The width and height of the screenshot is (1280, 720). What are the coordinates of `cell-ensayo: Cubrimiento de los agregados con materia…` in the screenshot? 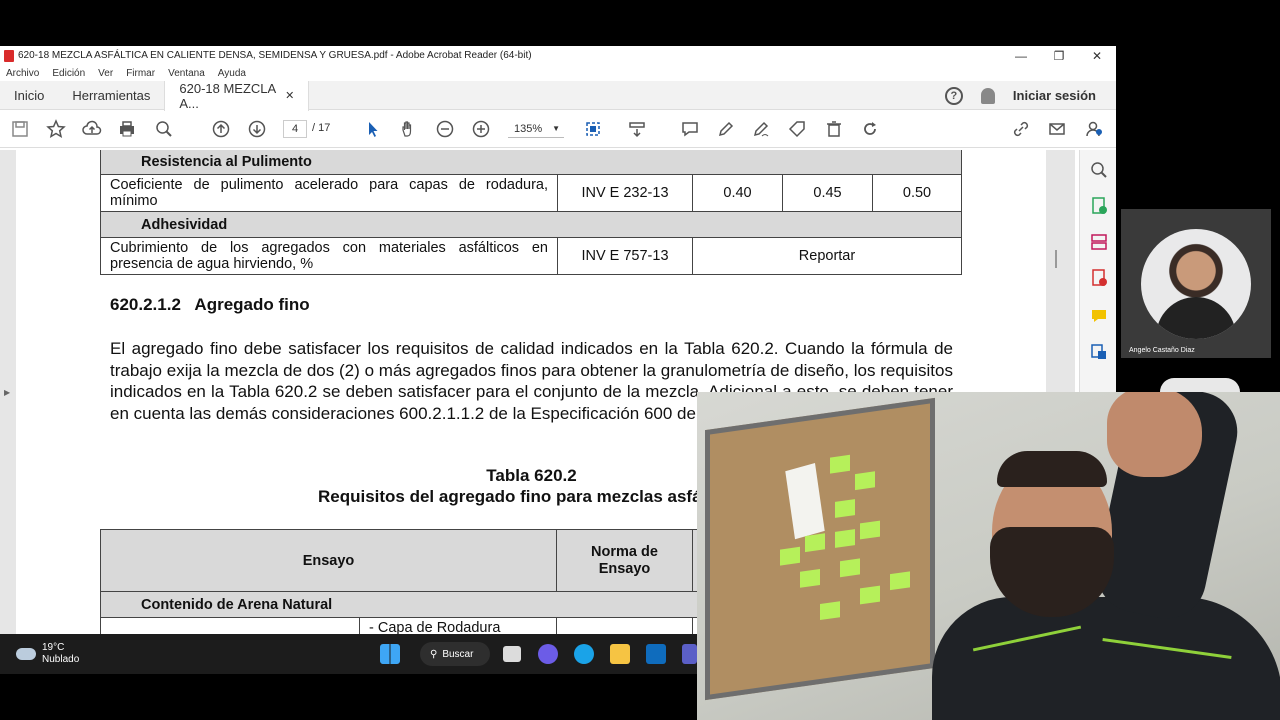 It's located at (329, 256).